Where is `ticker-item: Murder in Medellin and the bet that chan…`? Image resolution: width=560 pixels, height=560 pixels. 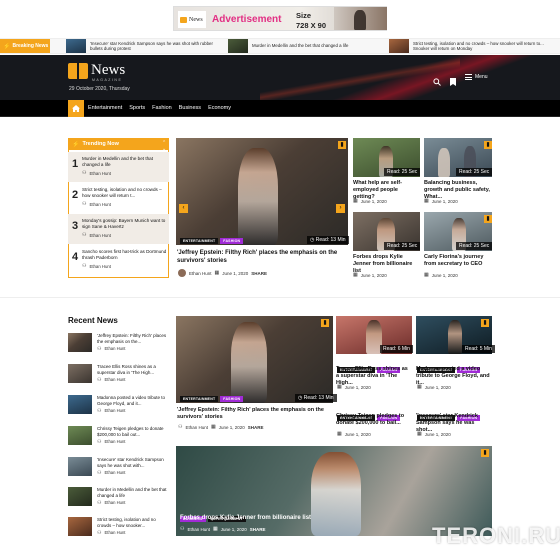
ticker-item: Murder in Medellin and the bet that chan… is located at coordinates (307, 46).